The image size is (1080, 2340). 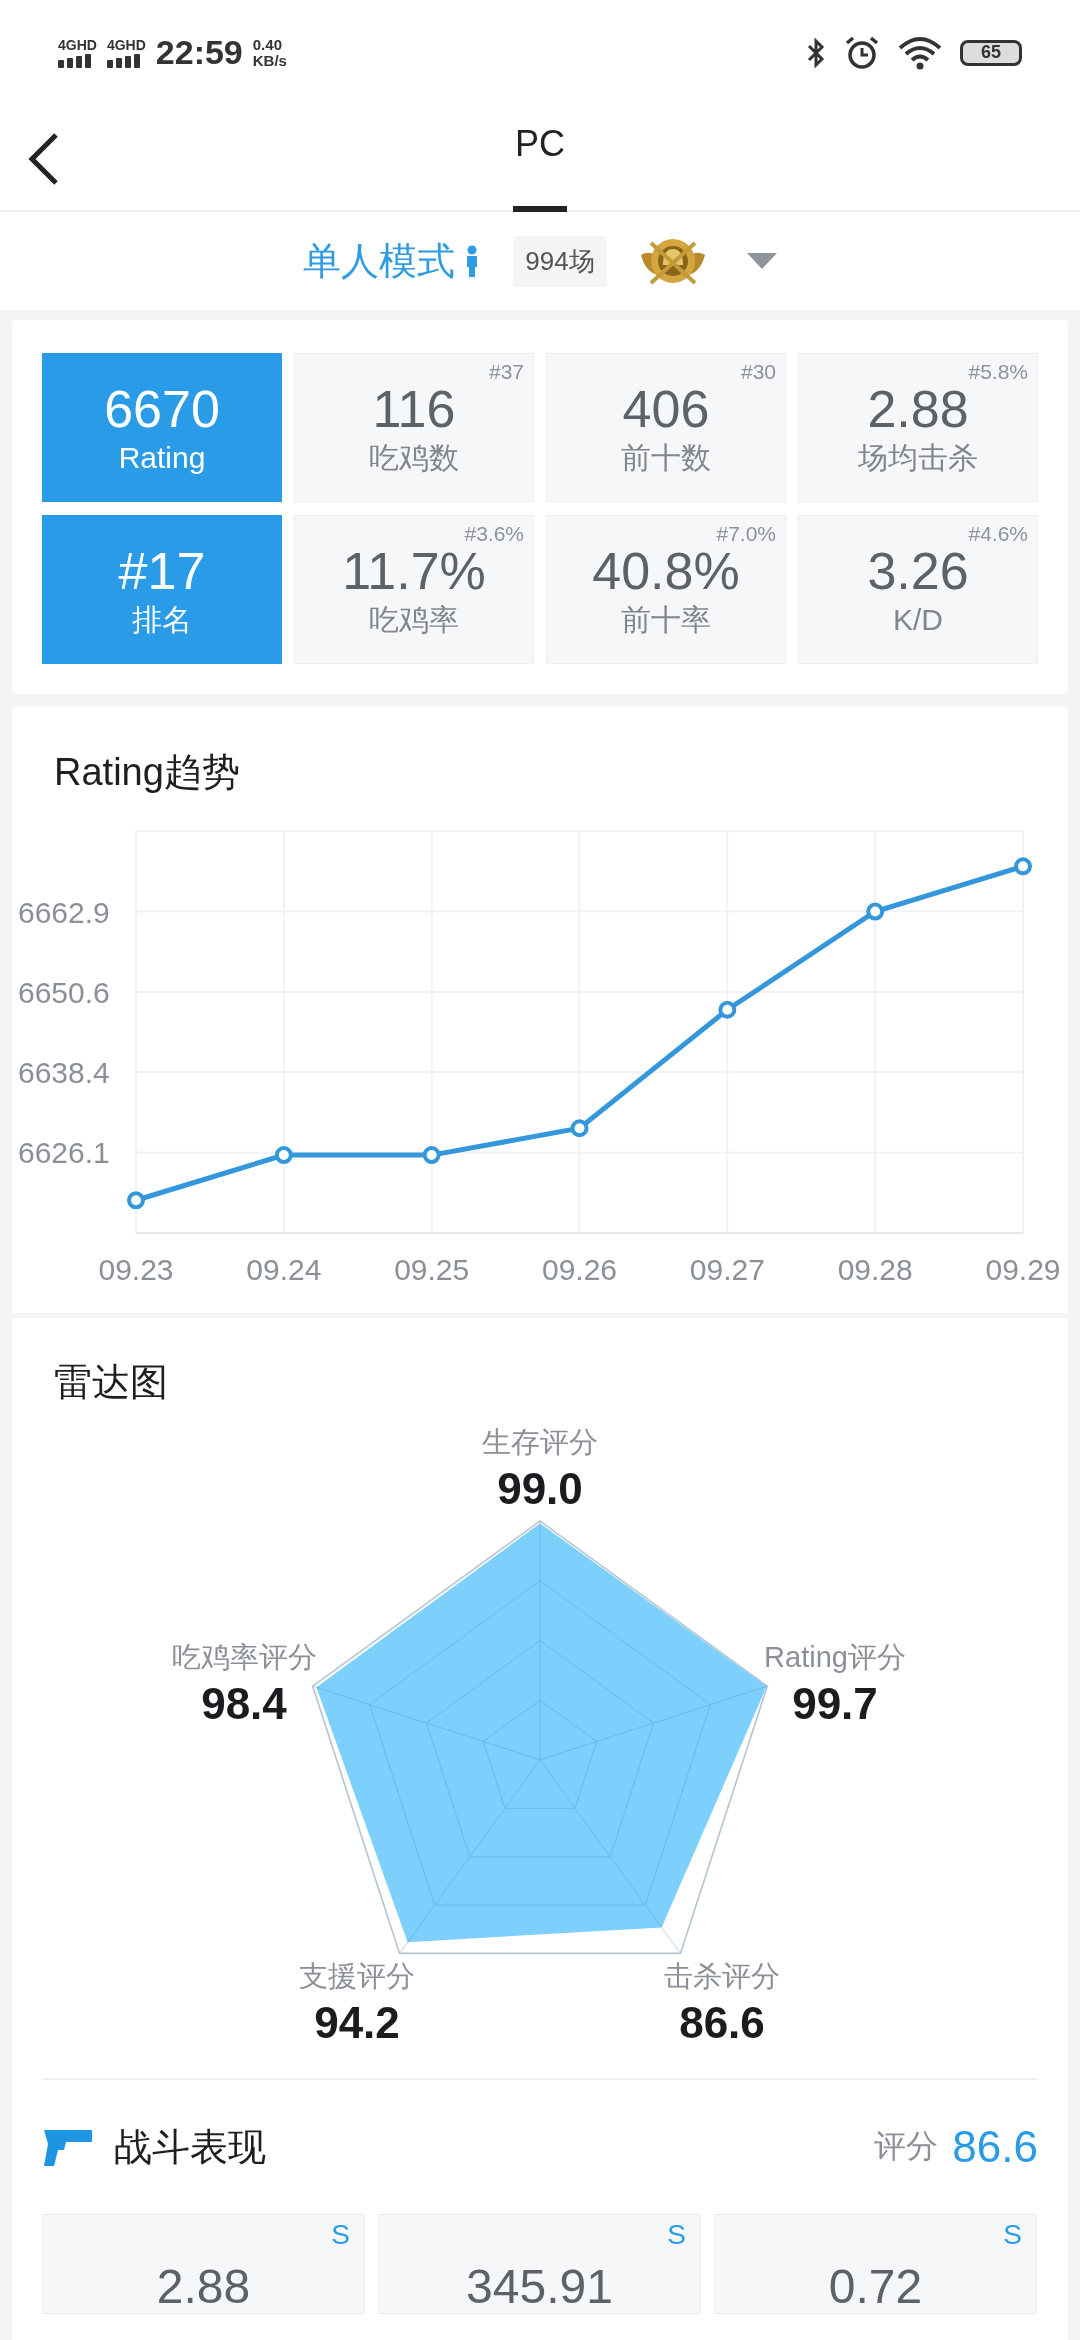 I want to click on axis-label: 09.29, so click(x=1023, y=1269).